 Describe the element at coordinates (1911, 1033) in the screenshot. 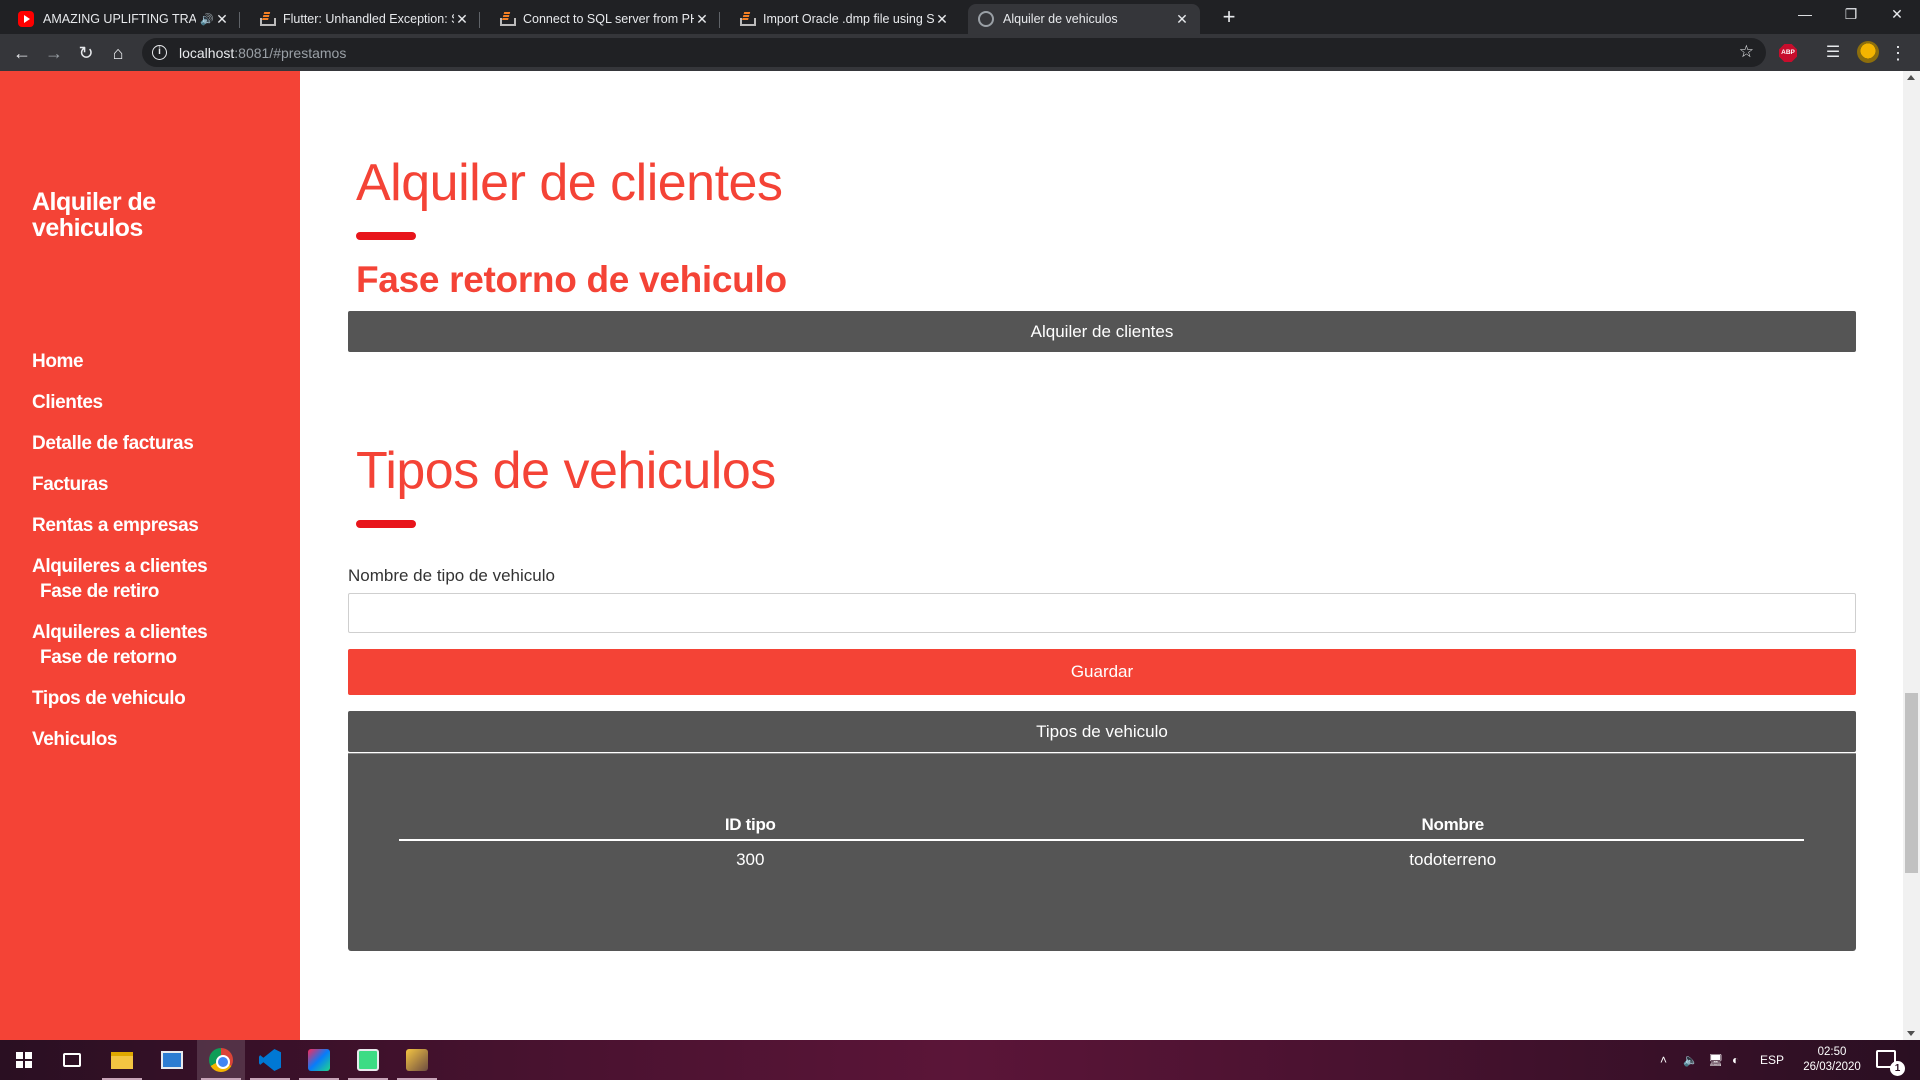

I see `scroll-down-icon` at that location.